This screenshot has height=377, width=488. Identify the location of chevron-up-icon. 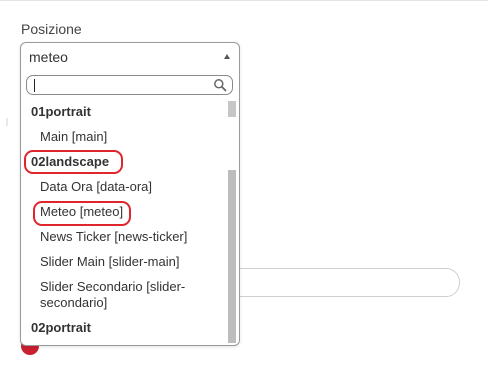
(227, 56).